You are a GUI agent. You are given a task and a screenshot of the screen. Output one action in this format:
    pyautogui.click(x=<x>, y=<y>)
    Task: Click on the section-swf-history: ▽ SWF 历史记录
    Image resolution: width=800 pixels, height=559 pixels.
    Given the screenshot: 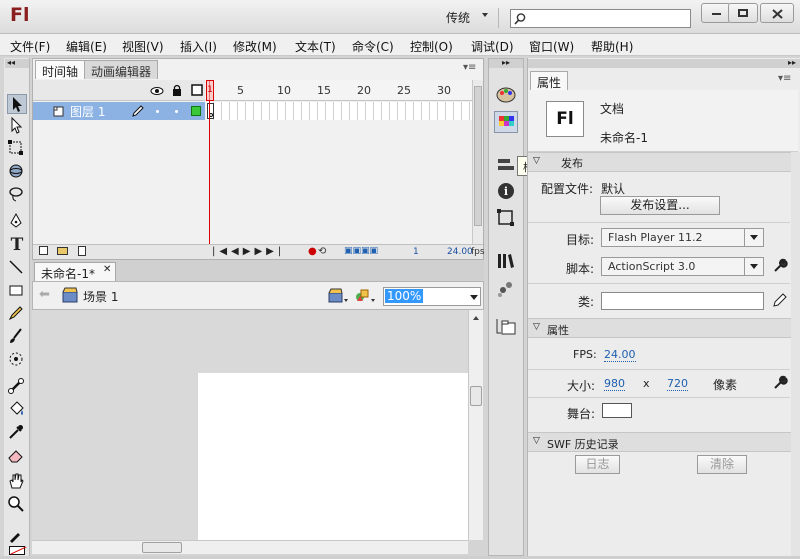 What is the action you would take?
    pyautogui.click(x=663, y=442)
    